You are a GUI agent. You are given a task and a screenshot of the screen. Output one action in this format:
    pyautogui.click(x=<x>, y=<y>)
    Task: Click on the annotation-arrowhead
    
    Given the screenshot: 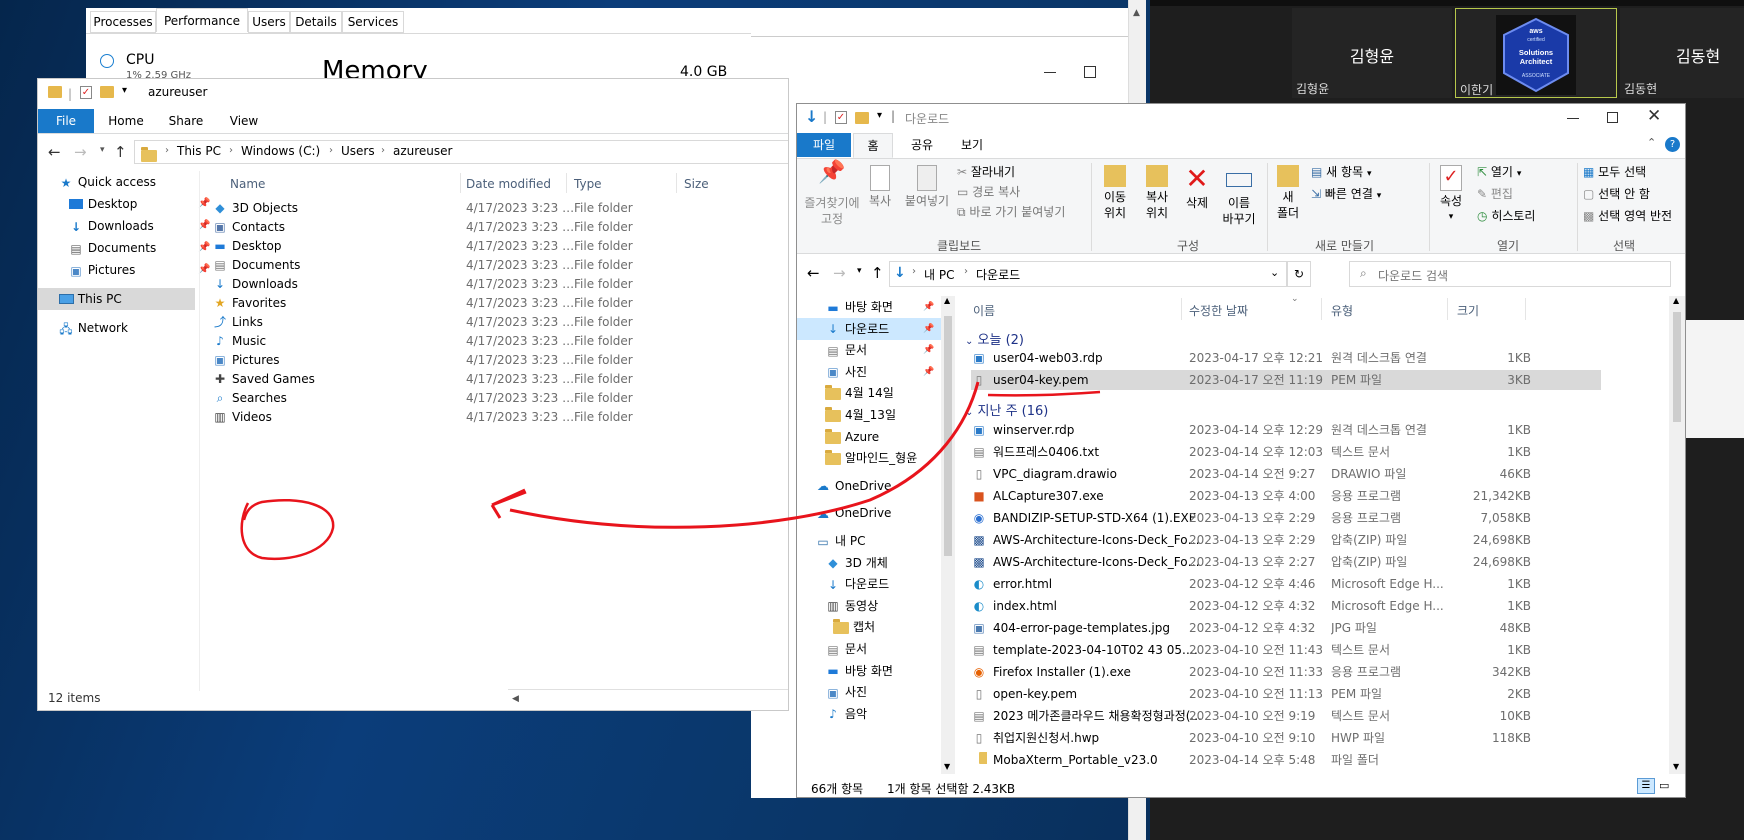 What is the action you would take?
    pyautogui.click(x=508, y=503)
    